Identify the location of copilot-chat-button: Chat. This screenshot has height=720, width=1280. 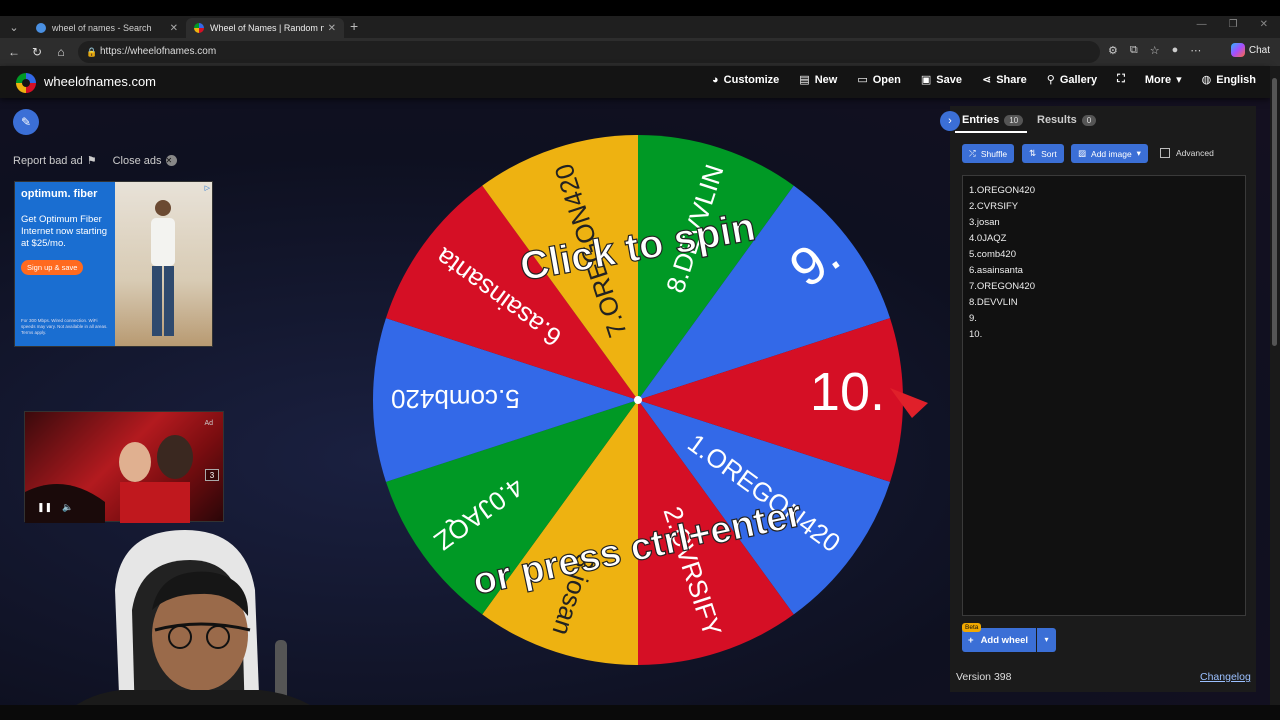
(1250, 50).